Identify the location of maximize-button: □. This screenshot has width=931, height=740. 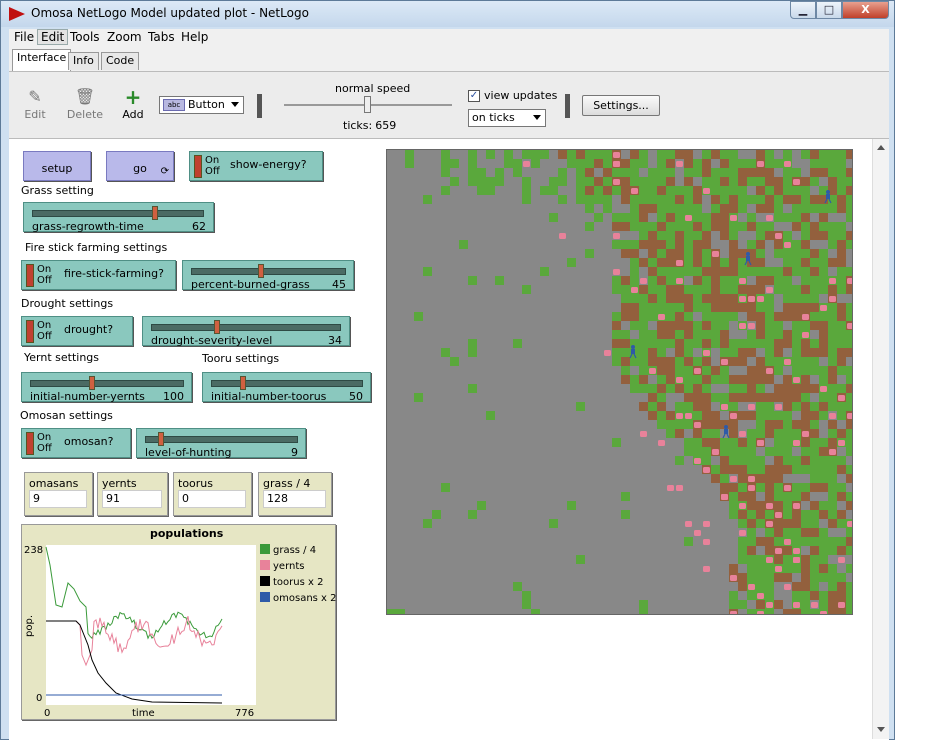
(829, 10).